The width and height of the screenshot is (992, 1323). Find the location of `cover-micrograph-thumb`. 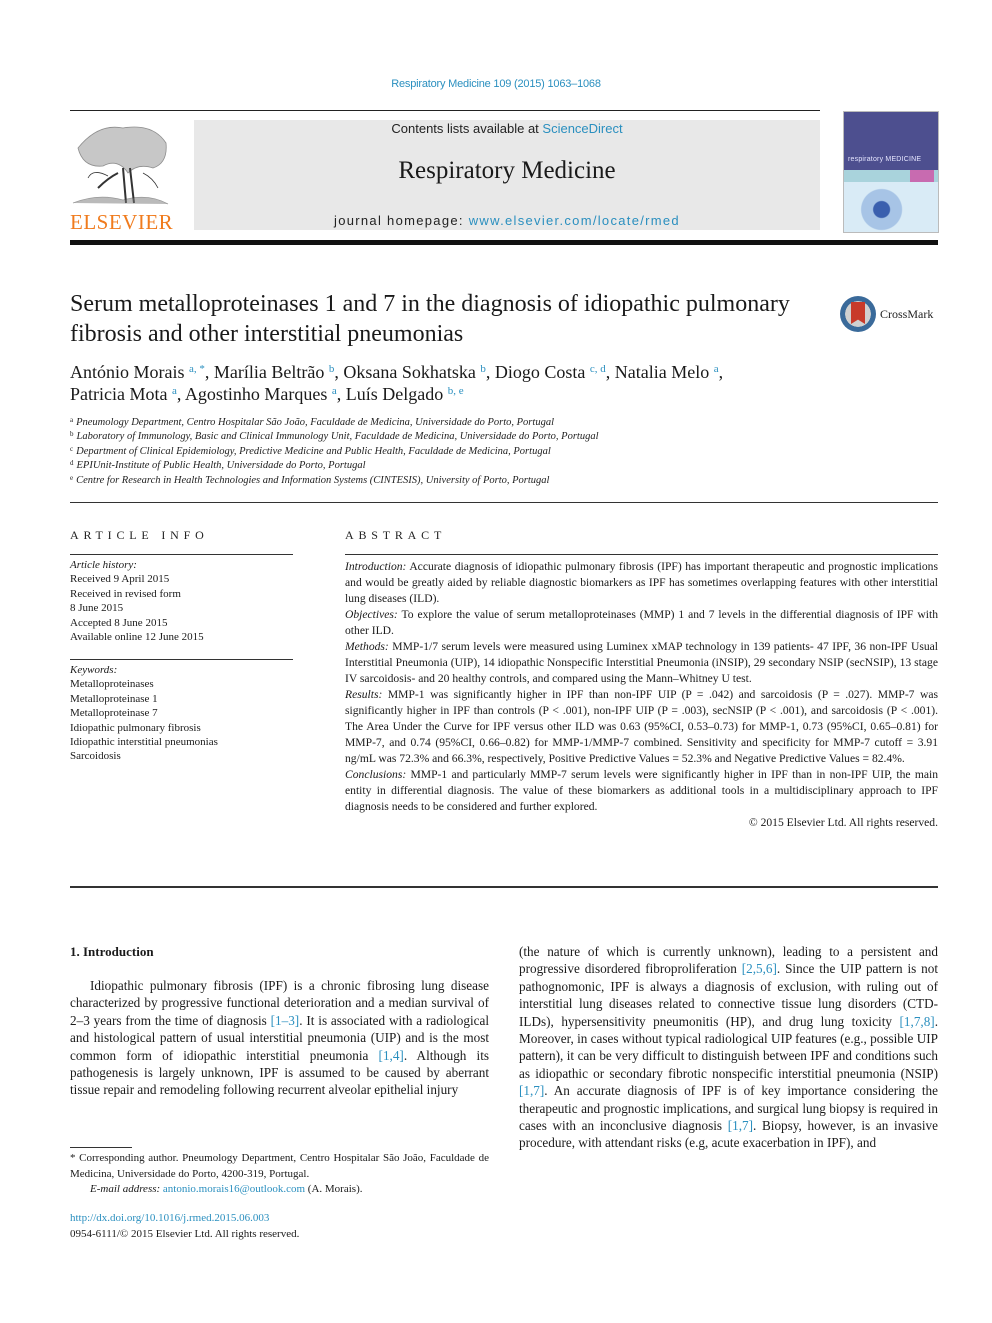

cover-micrograph-thumb is located at coordinates (922, 176).